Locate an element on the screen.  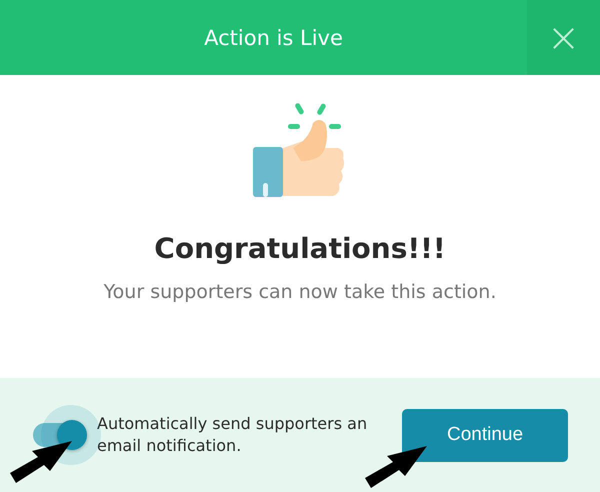
toggle-label: Automatically send supporters an email notification. is located at coordinates (232, 435).